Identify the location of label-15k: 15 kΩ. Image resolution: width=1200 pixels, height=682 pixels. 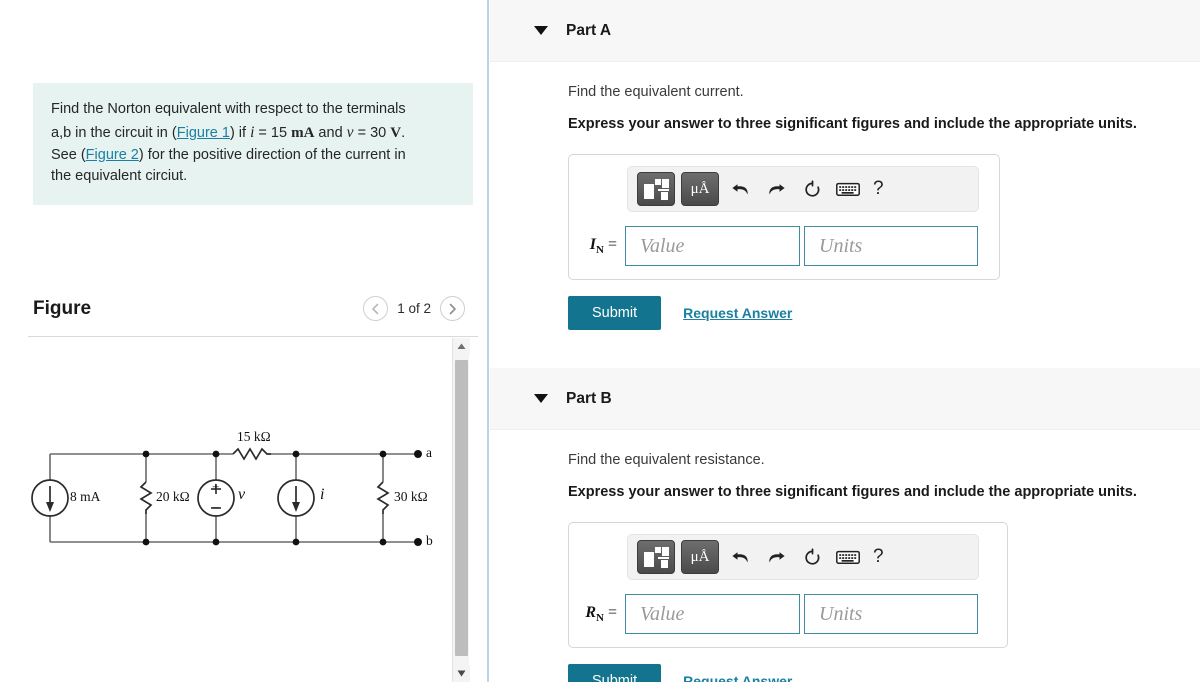
(254, 436).